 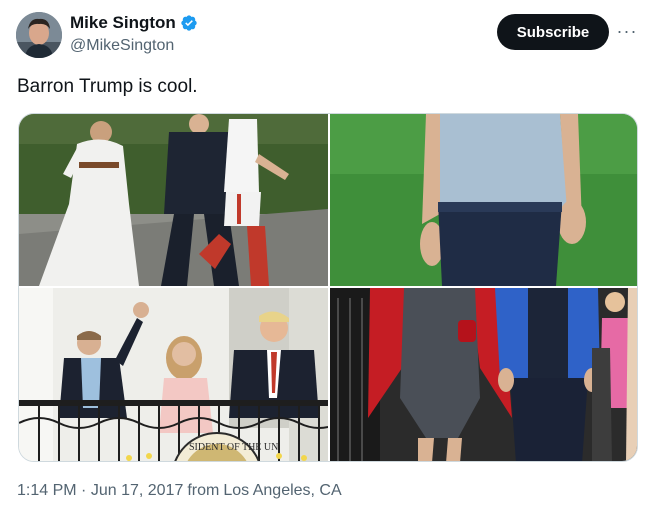 I want to click on author-name-row: Mike Sington, so click(x=134, y=23).